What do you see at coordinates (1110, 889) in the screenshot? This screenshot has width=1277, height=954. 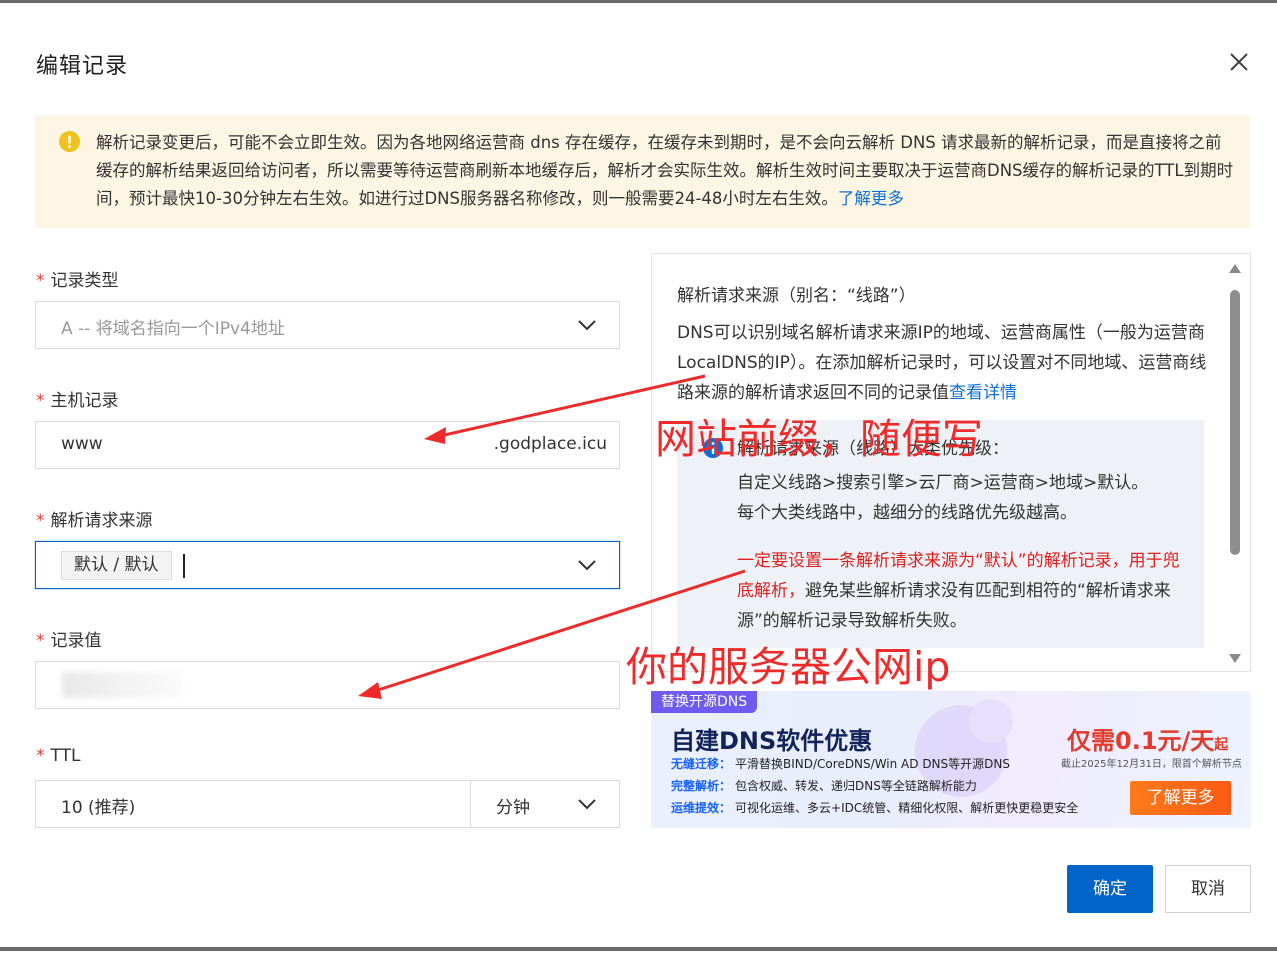 I see `confirm-button: 确定` at bounding box center [1110, 889].